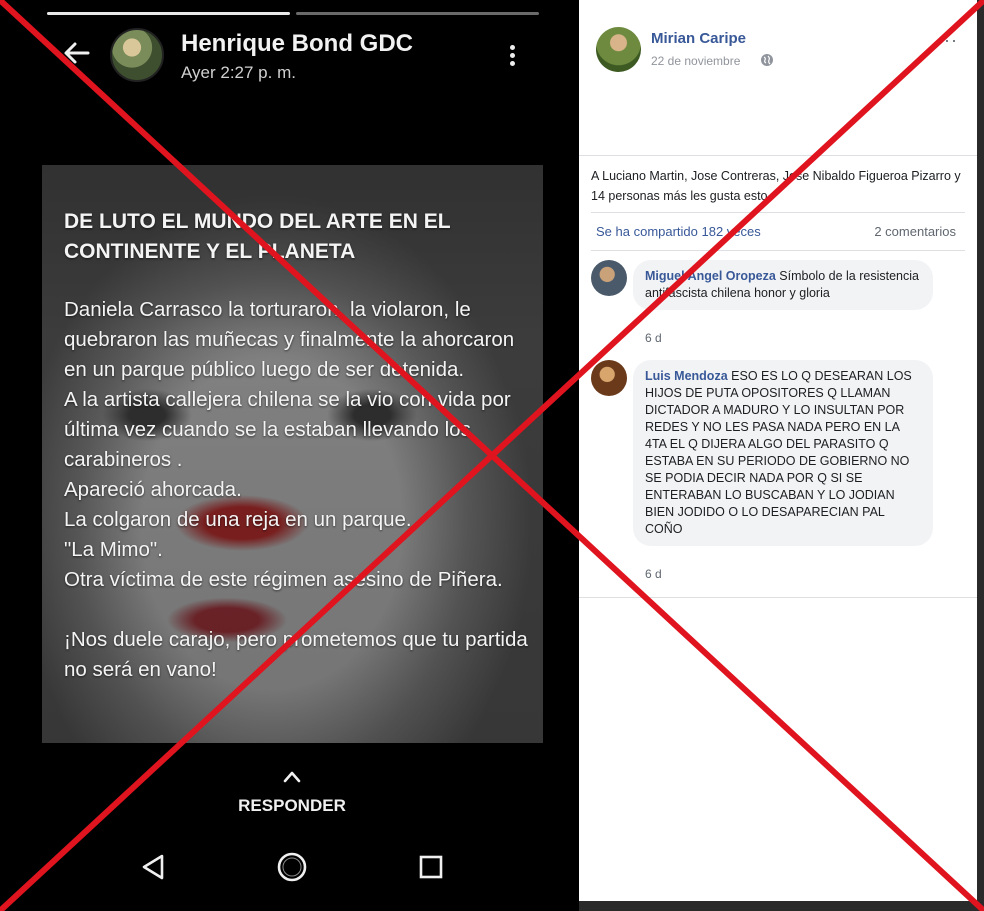 The height and width of the screenshot is (911, 984). I want to click on post-date: 22 de noviembre, so click(695, 61).